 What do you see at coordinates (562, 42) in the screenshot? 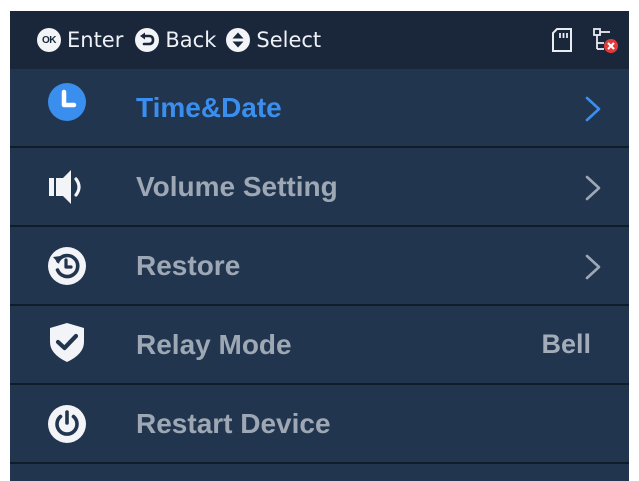
I see `sd-card-icon` at bounding box center [562, 42].